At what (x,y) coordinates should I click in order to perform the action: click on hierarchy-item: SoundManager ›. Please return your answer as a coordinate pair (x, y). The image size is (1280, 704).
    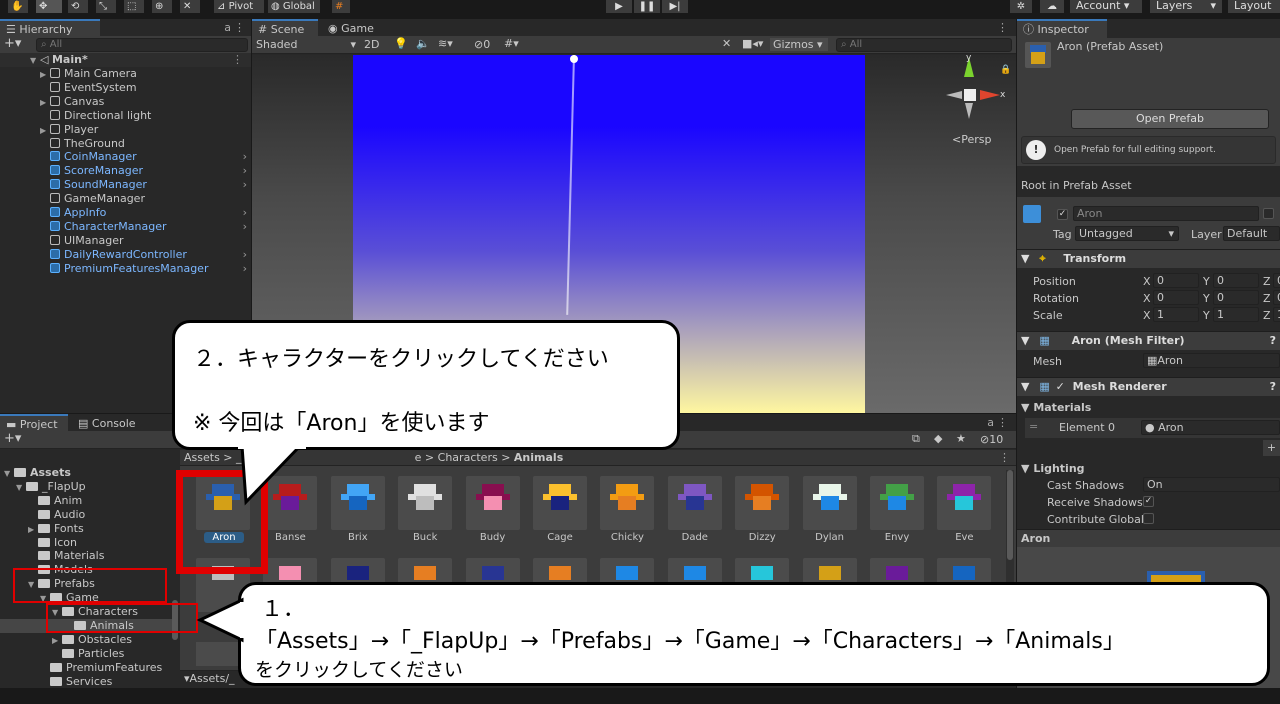
    Looking at the image, I should click on (125, 185).